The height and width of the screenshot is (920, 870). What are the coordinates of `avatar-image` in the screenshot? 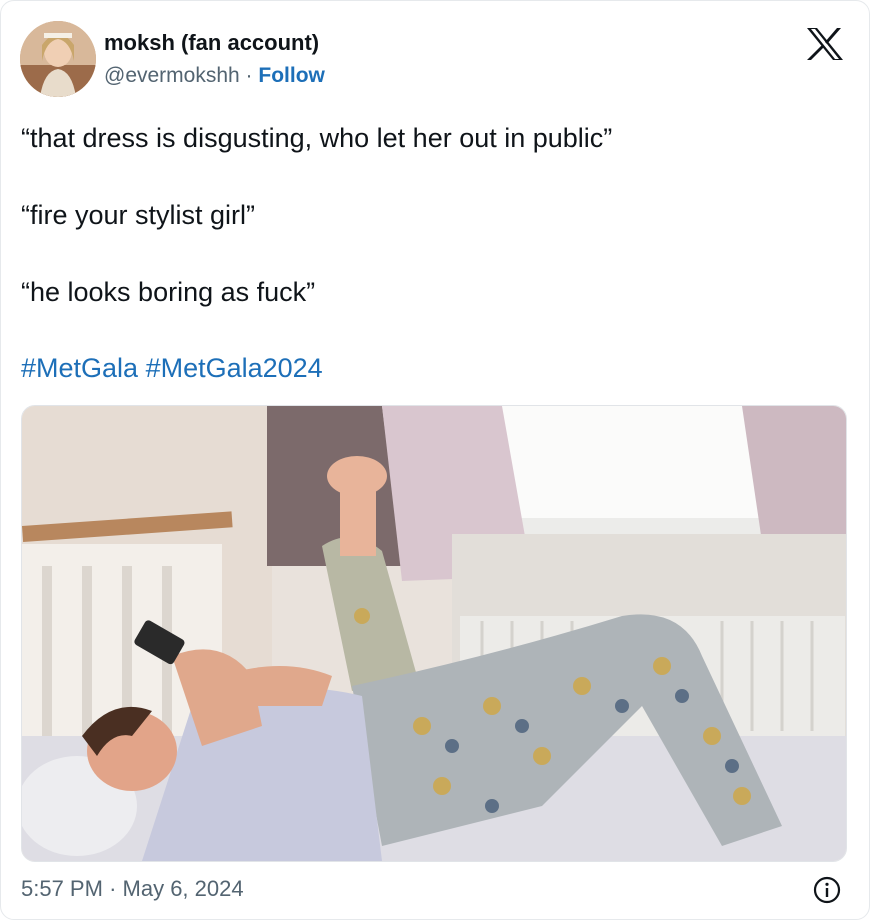 It's located at (58, 59).